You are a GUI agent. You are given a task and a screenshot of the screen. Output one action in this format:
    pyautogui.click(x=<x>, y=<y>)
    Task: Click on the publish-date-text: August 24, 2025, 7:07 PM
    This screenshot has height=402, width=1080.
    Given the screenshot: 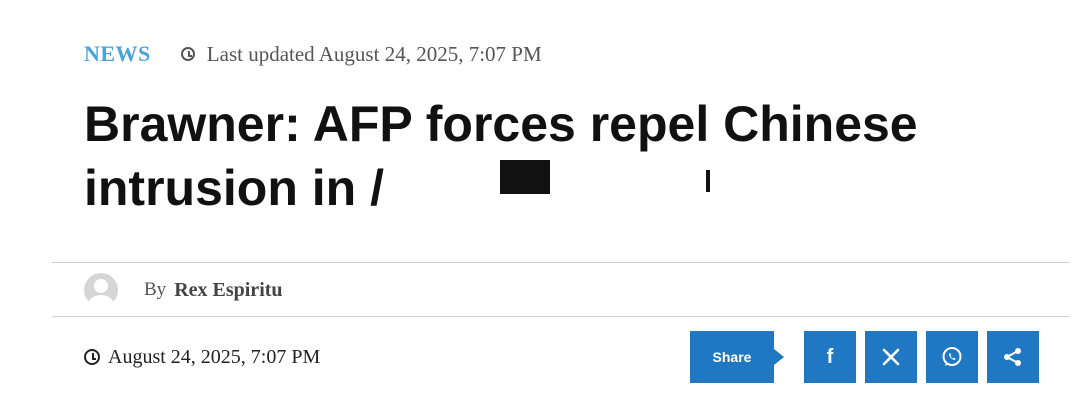 What is the action you would take?
    pyautogui.click(x=214, y=356)
    